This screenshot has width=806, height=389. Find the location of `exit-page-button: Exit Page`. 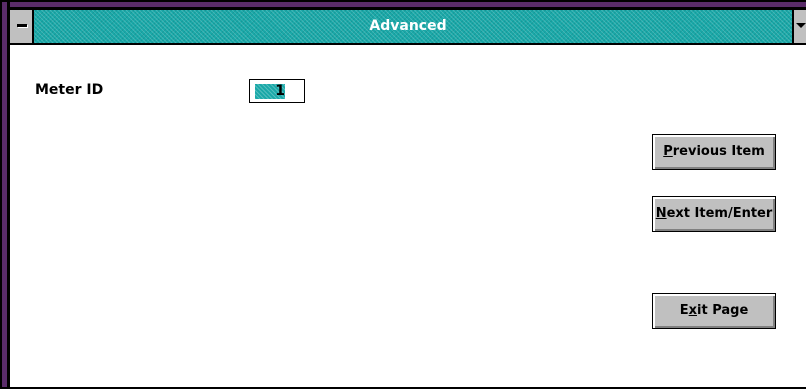

exit-page-button: Exit Page is located at coordinates (714, 311).